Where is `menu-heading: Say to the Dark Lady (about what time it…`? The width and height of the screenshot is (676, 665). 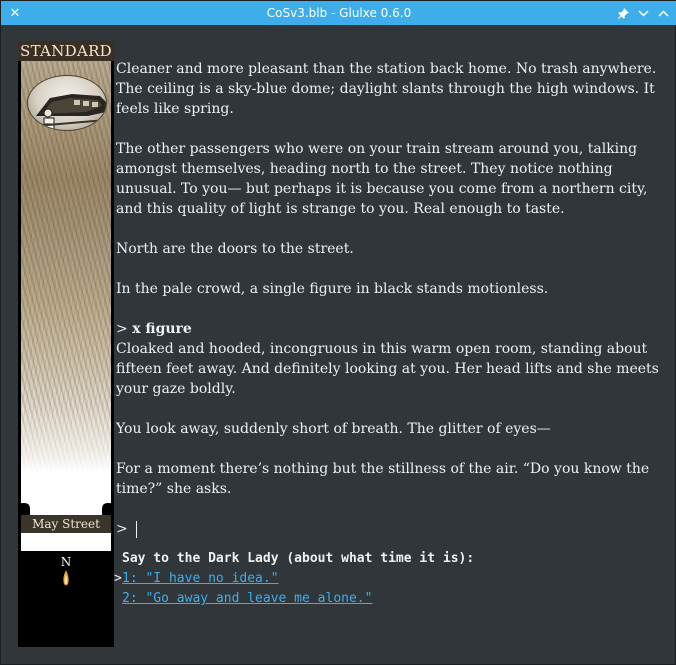 menu-heading: Say to the Dark Lady (about what time it… is located at coordinates (298, 558).